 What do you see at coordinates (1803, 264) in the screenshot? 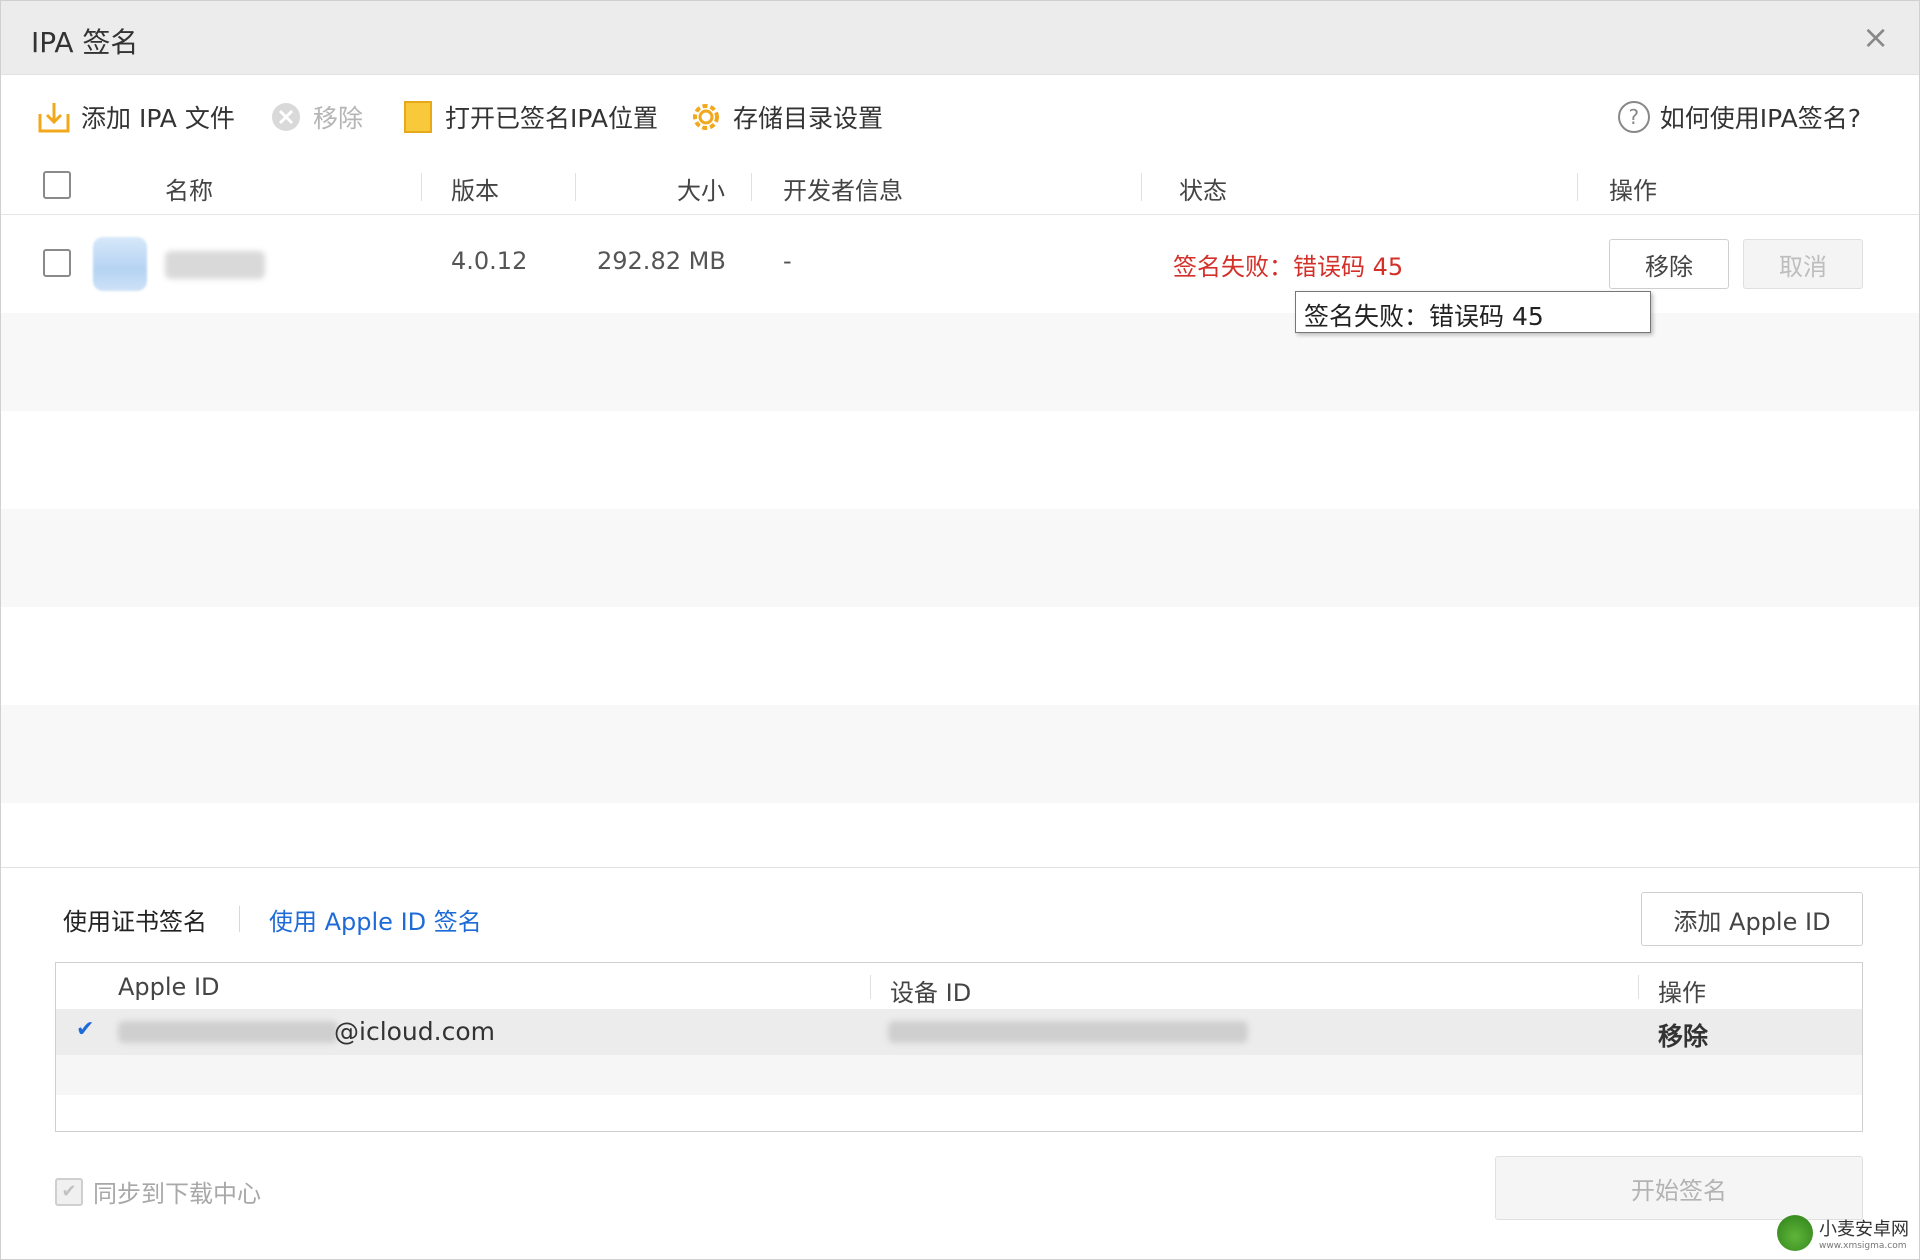
I see `row-cancel-button: 取消` at bounding box center [1803, 264].